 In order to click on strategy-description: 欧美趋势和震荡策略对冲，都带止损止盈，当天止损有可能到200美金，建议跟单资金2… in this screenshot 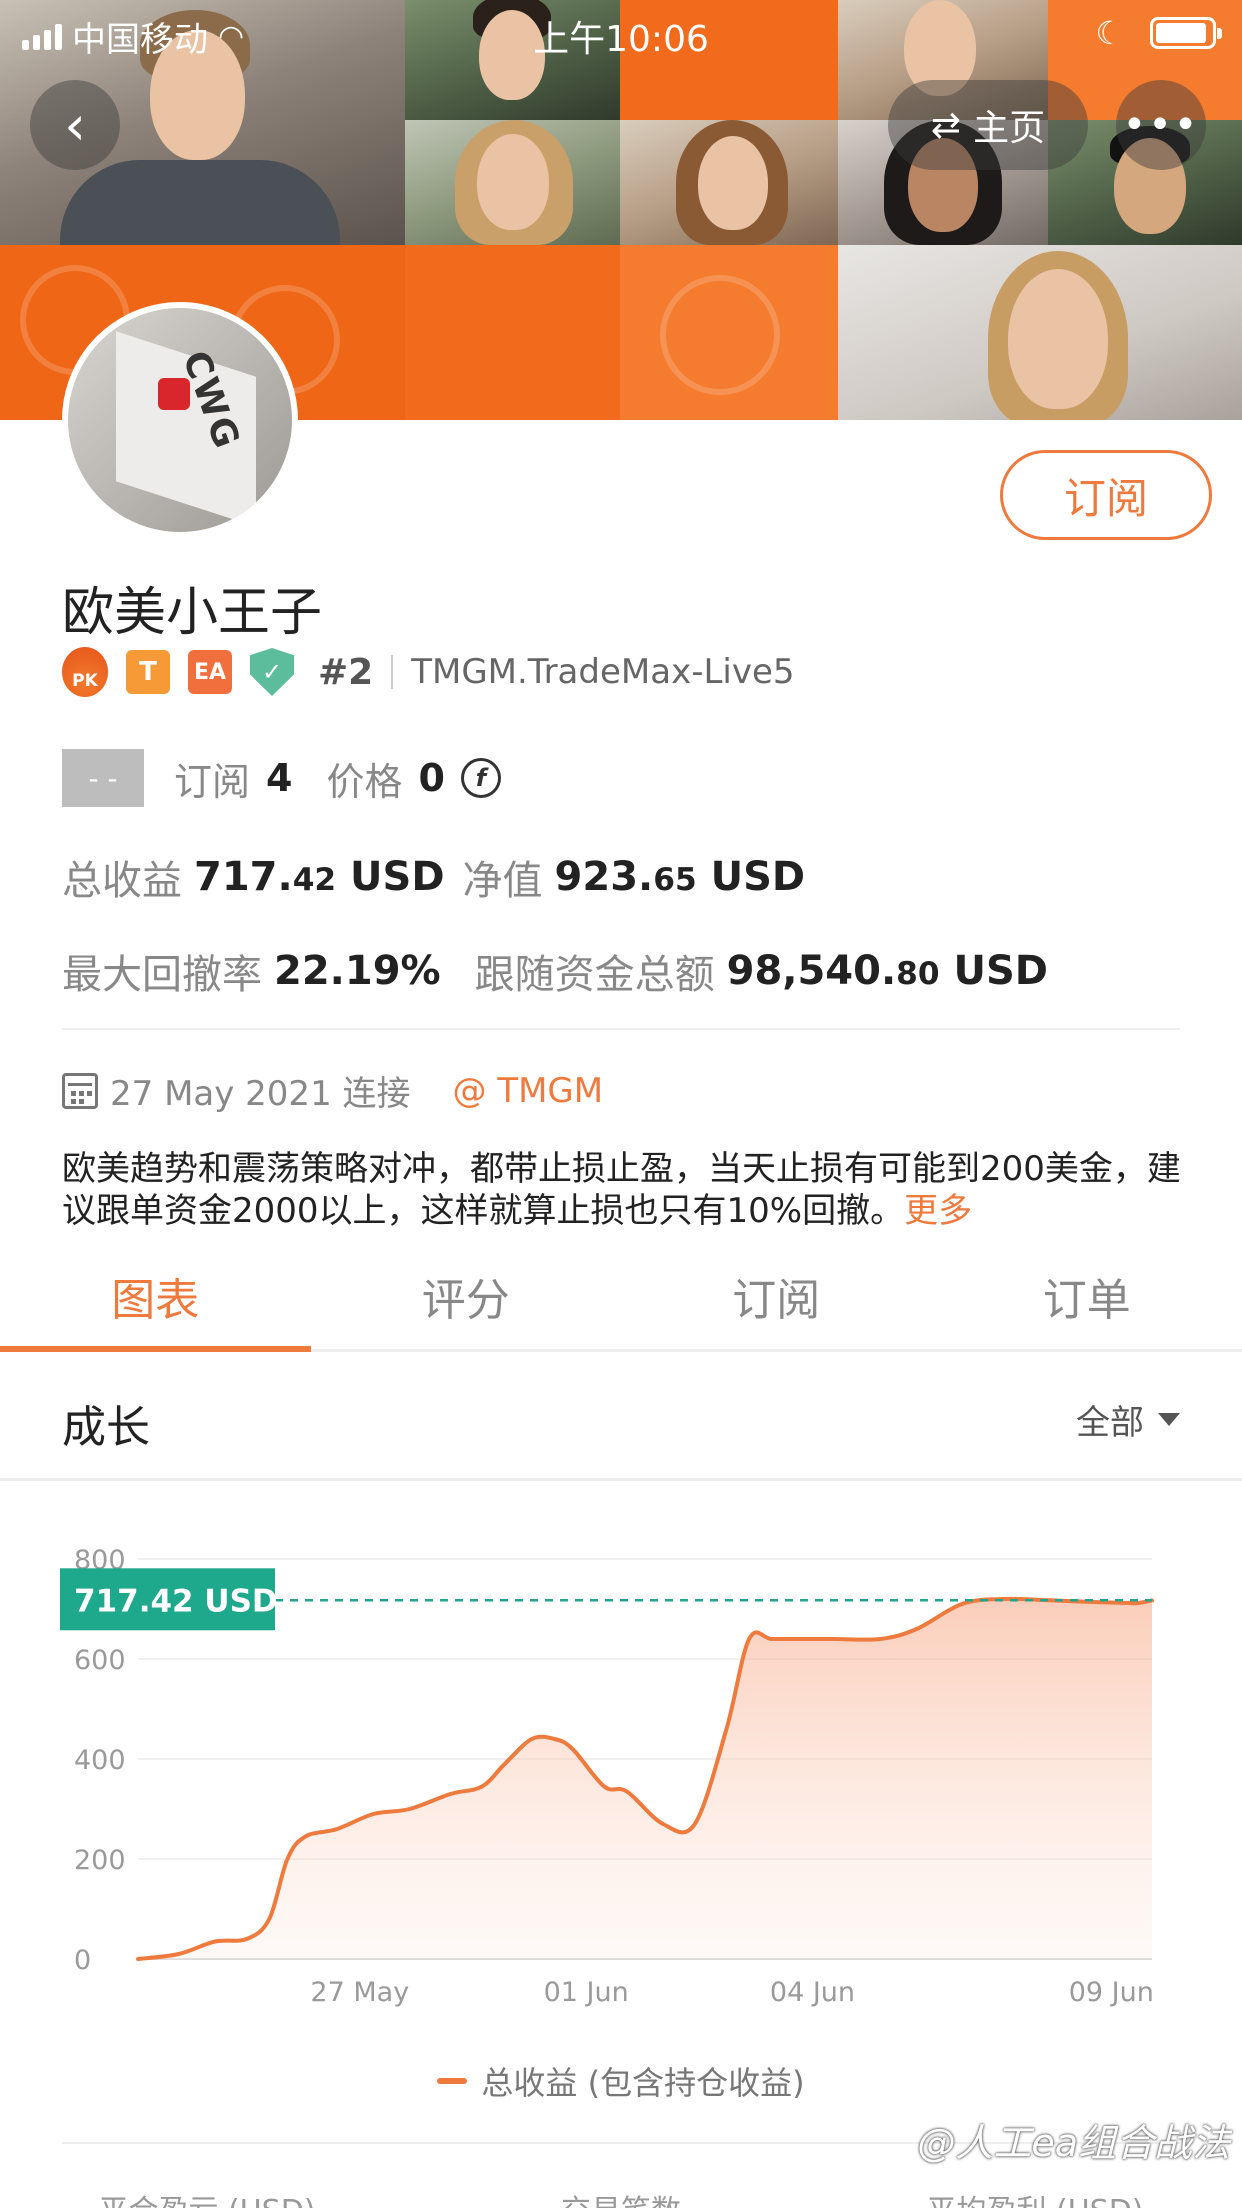, I will do `click(627, 1190)`.